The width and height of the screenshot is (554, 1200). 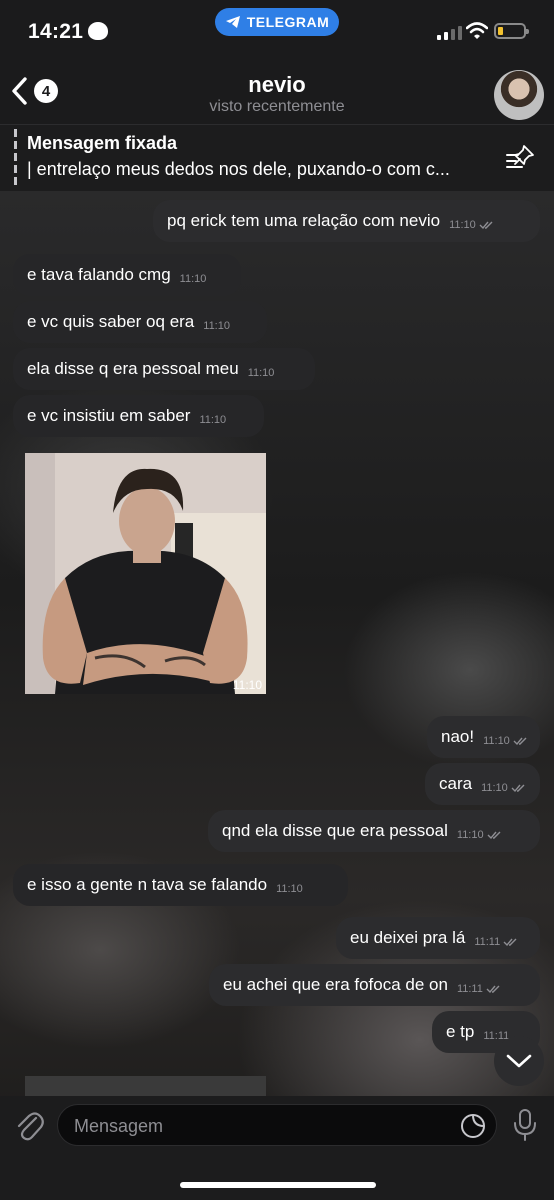 I want to click on chat-header: 4 nevio visto recentemente, so click(x=277, y=94).